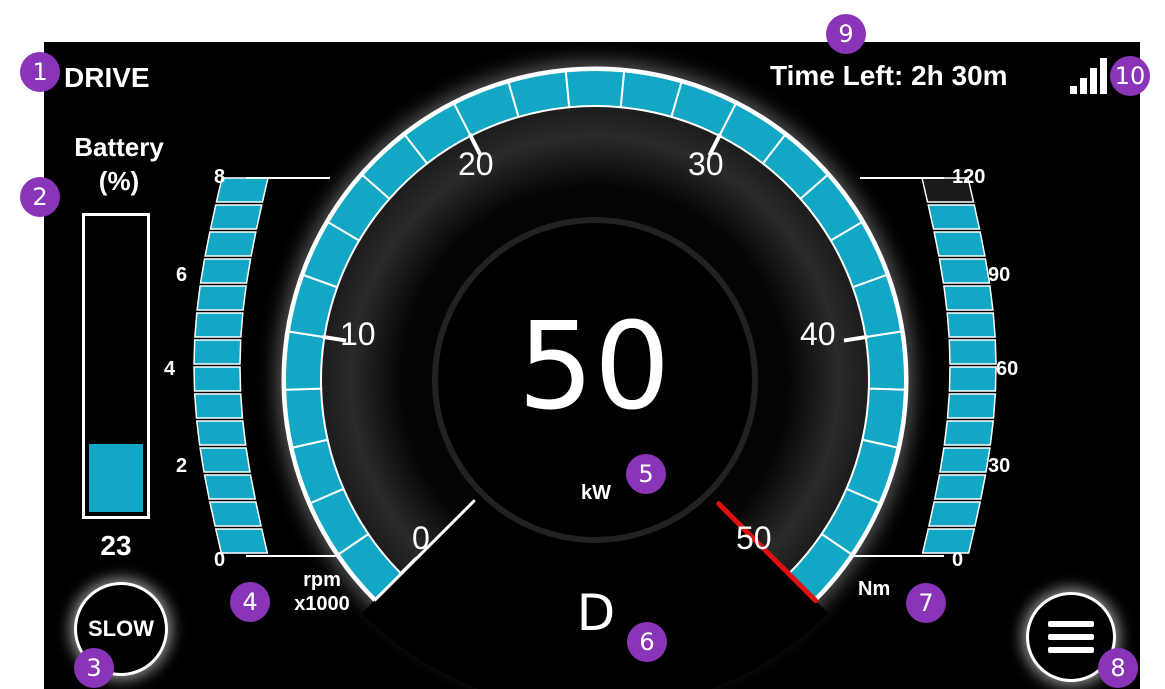 The height and width of the screenshot is (689, 1165). Describe the element at coordinates (476, 164) in the screenshot. I see `power-tick-label: 20` at that location.